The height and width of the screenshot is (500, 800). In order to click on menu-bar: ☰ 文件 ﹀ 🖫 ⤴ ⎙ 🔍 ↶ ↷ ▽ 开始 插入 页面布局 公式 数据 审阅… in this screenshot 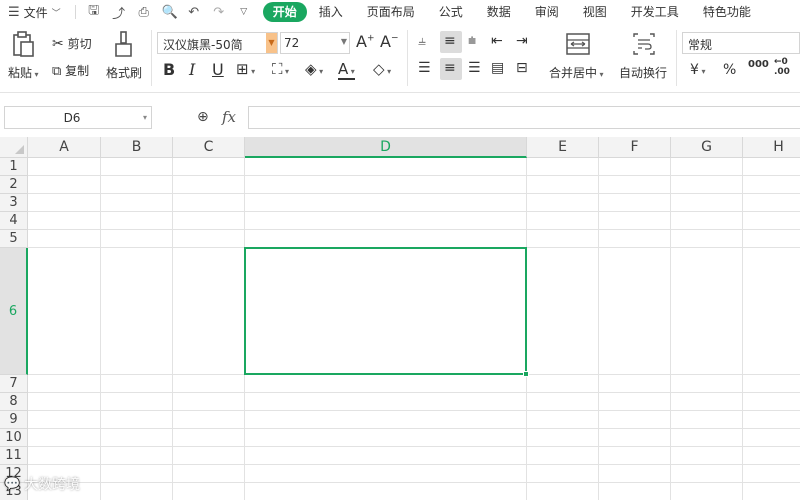, I will do `click(400, 12)`.